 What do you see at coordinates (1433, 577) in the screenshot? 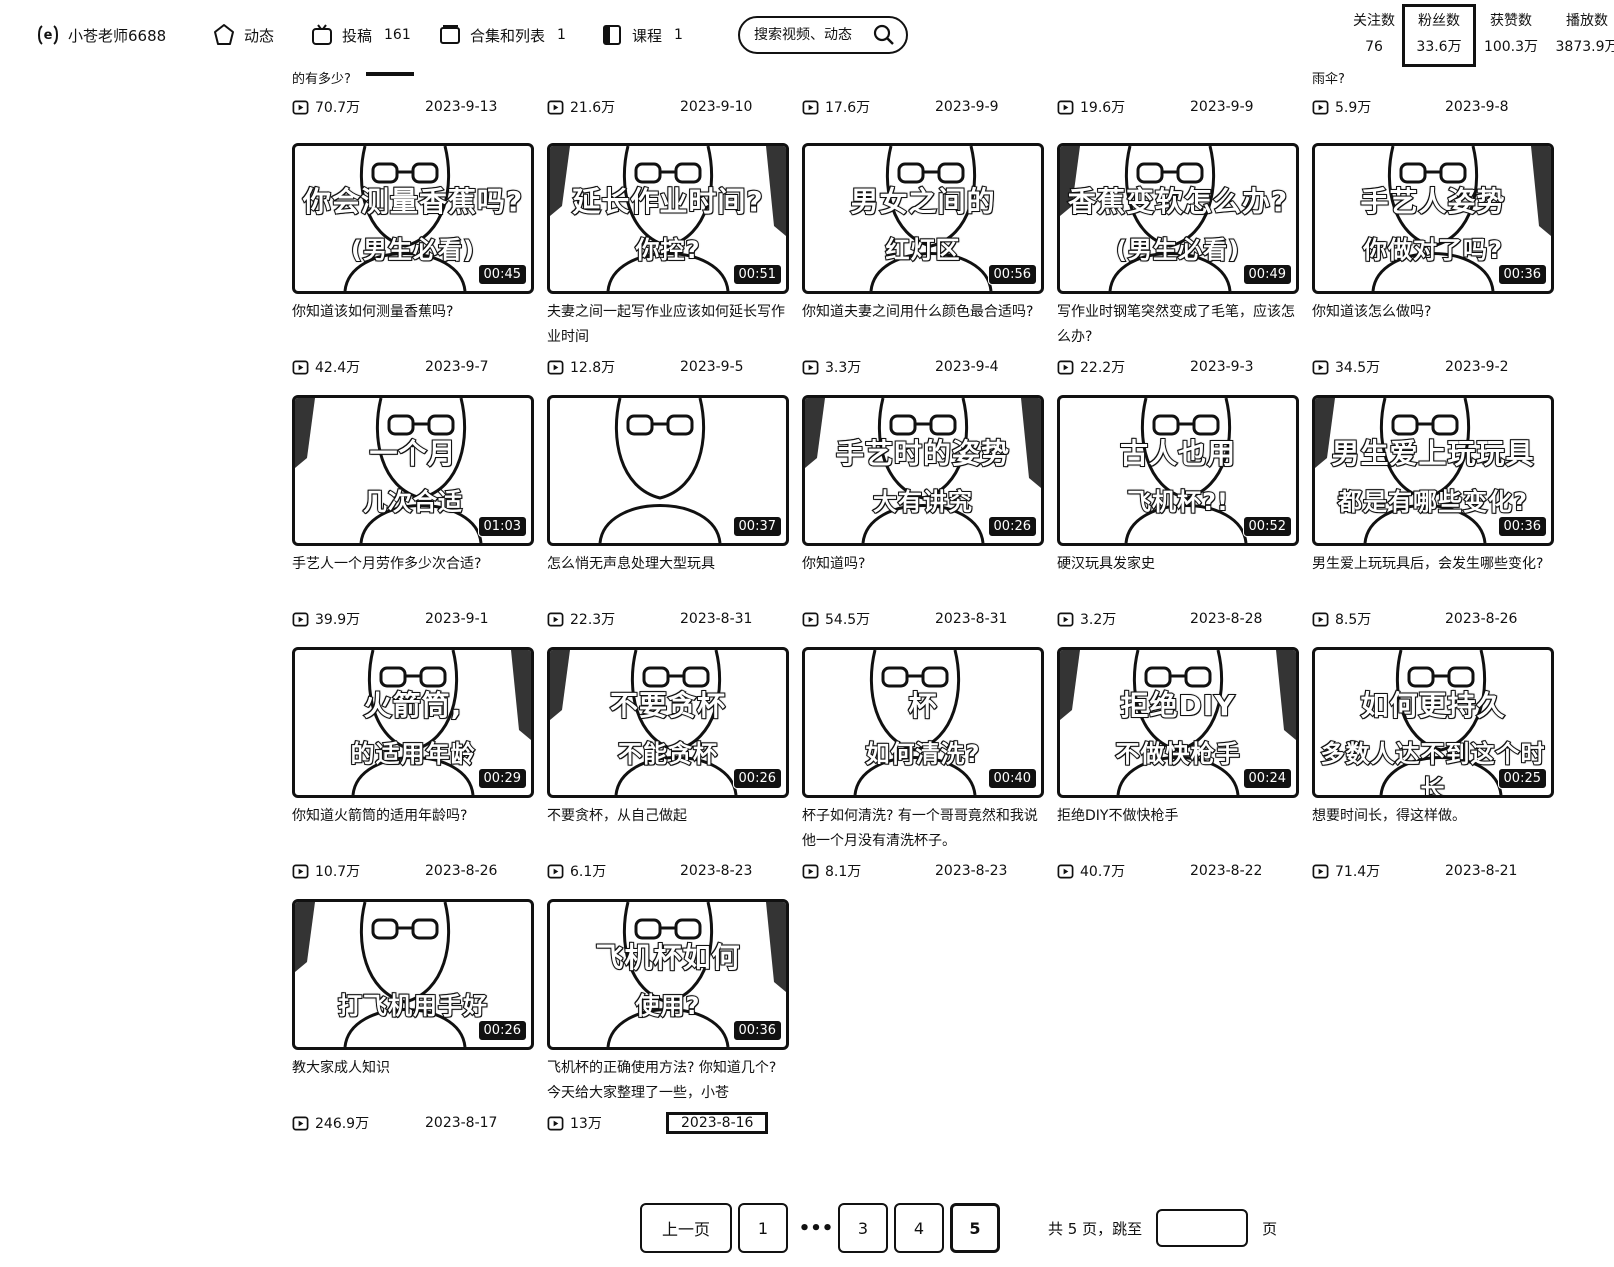
I see `video-title: 男生爱上玩玩具后，会发生哪些变化?` at bounding box center [1433, 577].